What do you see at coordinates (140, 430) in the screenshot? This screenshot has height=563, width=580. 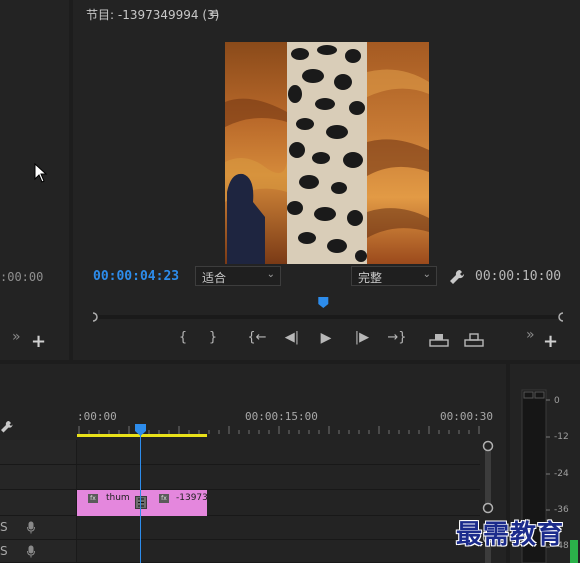 I see `timeline-playhead-handle` at bounding box center [140, 430].